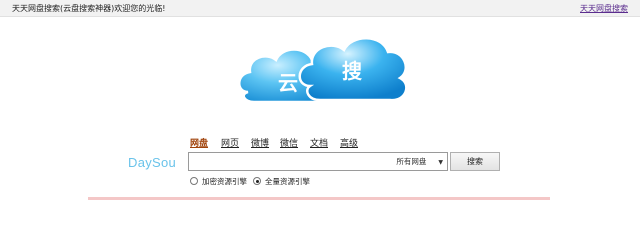 The height and width of the screenshot is (240, 640). Describe the element at coordinates (319, 198) in the screenshot. I see `content-strip` at that location.